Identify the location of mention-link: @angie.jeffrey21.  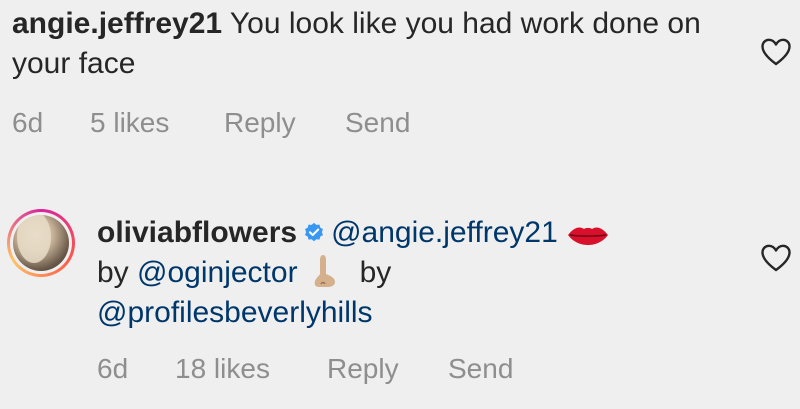
(444, 232).